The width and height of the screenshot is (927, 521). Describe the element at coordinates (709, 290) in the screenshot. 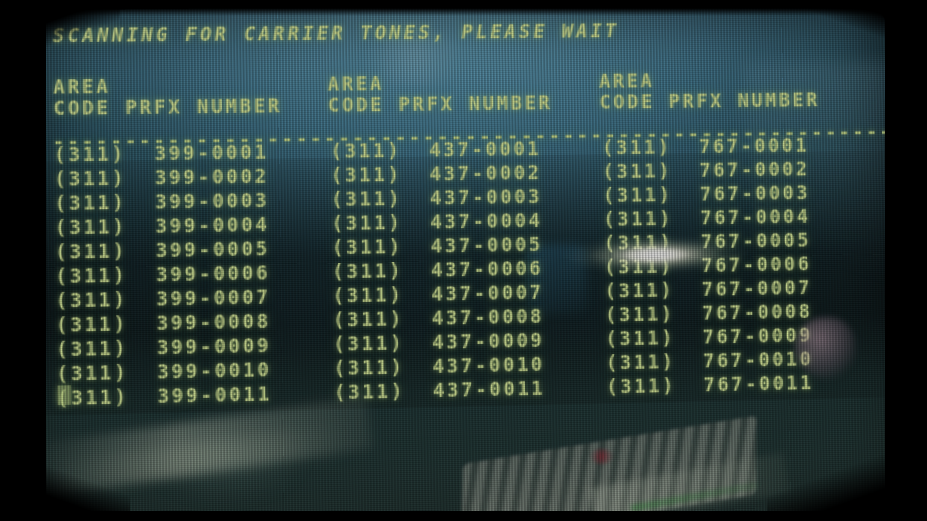

I see `phone-number-cell: (311) 767-0007` at that location.